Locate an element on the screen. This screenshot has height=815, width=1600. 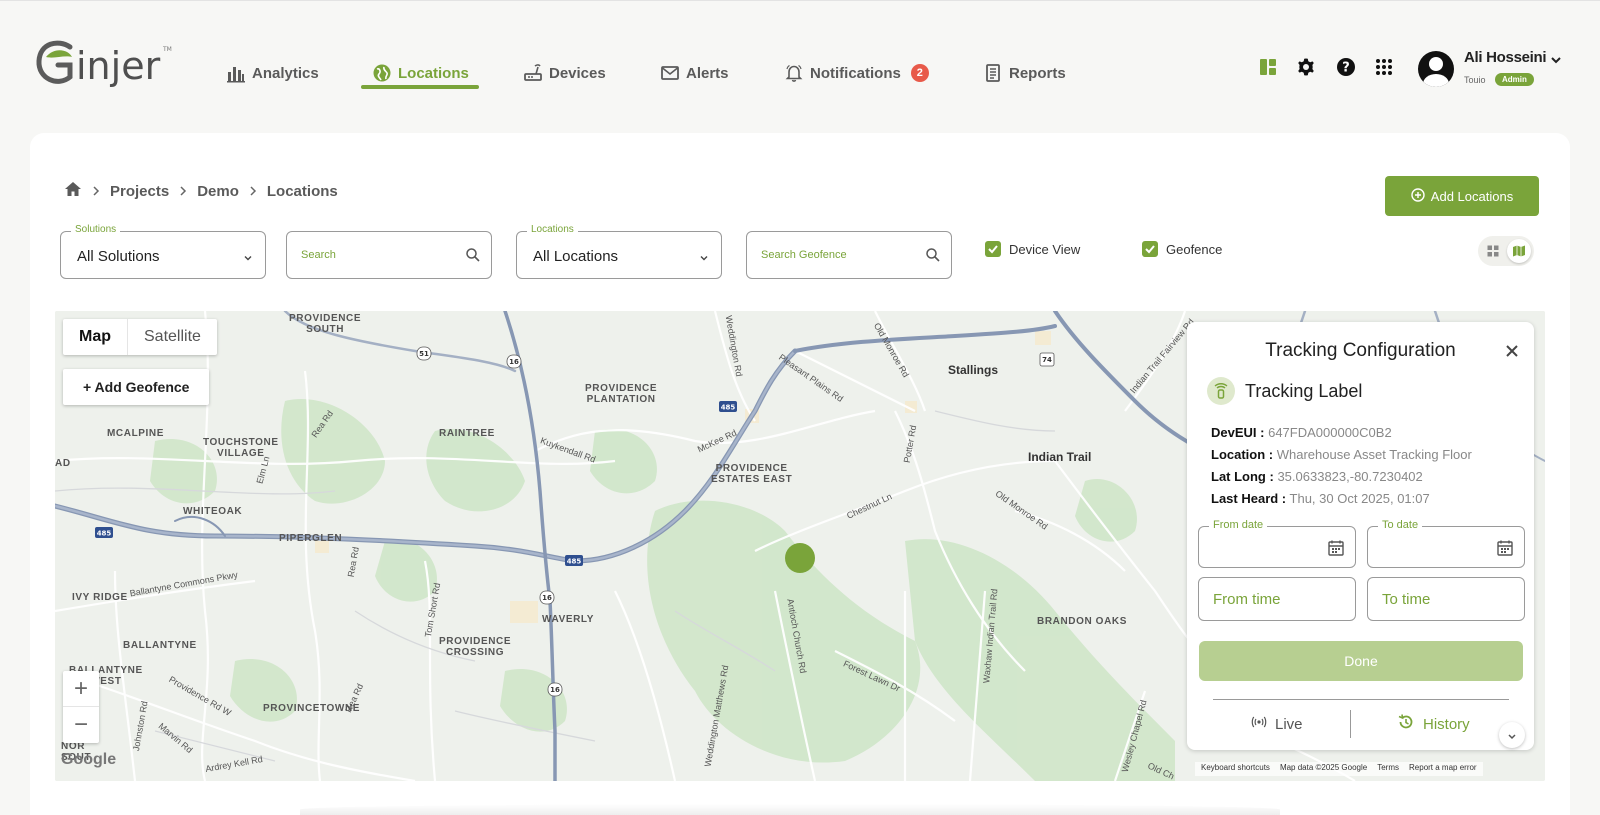
device-view-checkbox: Device View is located at coordinates (1032, 249).